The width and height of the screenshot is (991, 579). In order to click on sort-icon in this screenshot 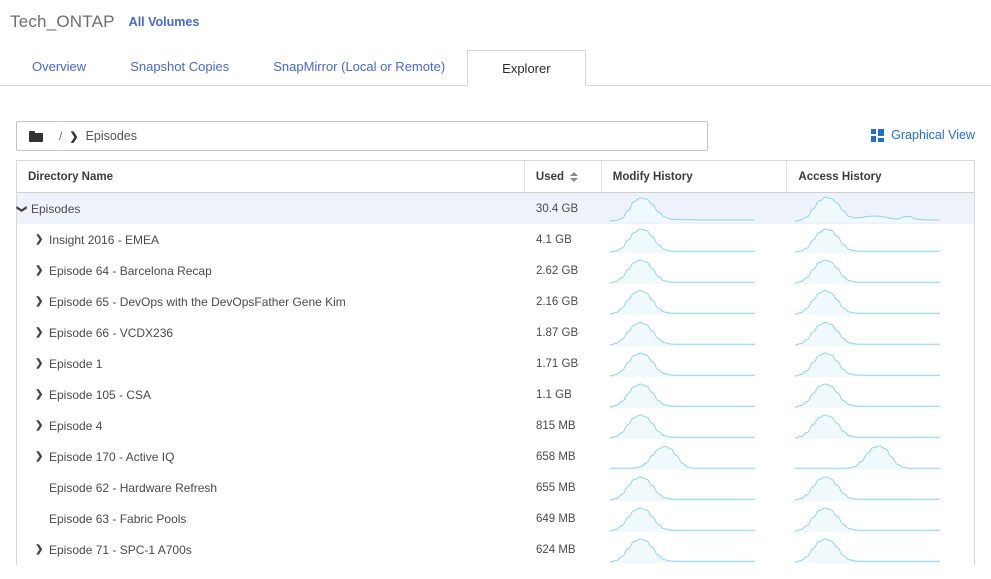, I will do `click(574, 177)`.